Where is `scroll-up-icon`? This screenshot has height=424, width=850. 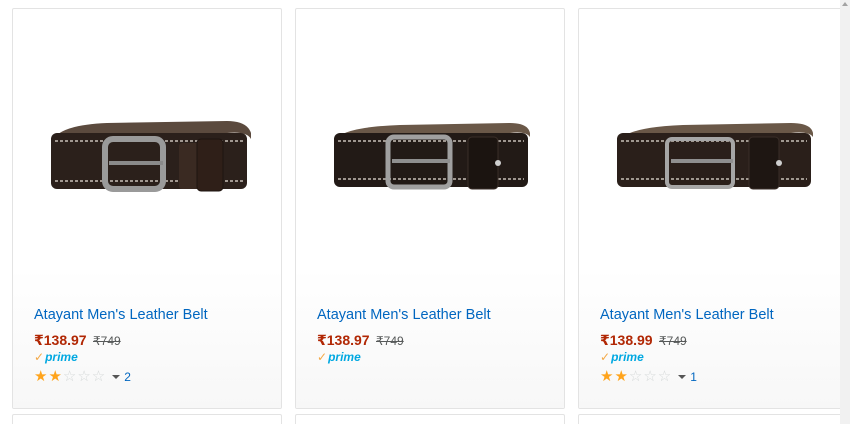
scroll-up-icon is located at coordinates (845, 4).